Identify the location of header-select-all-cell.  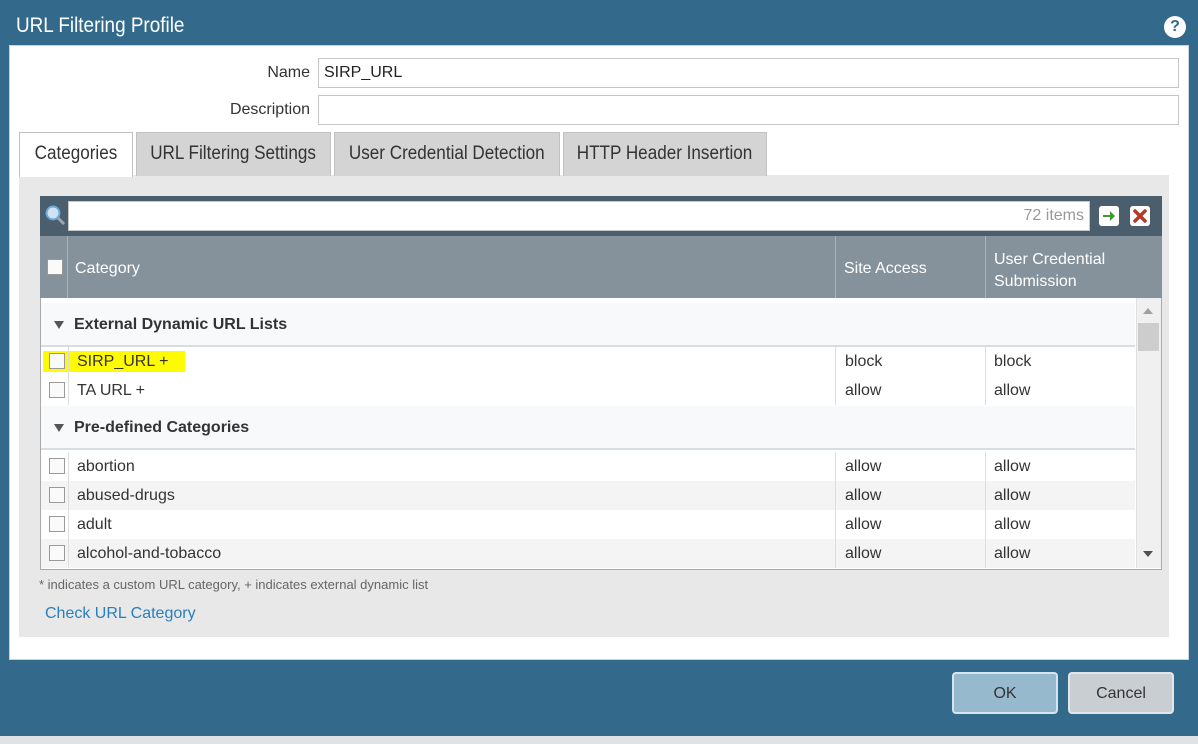
(54, 267).